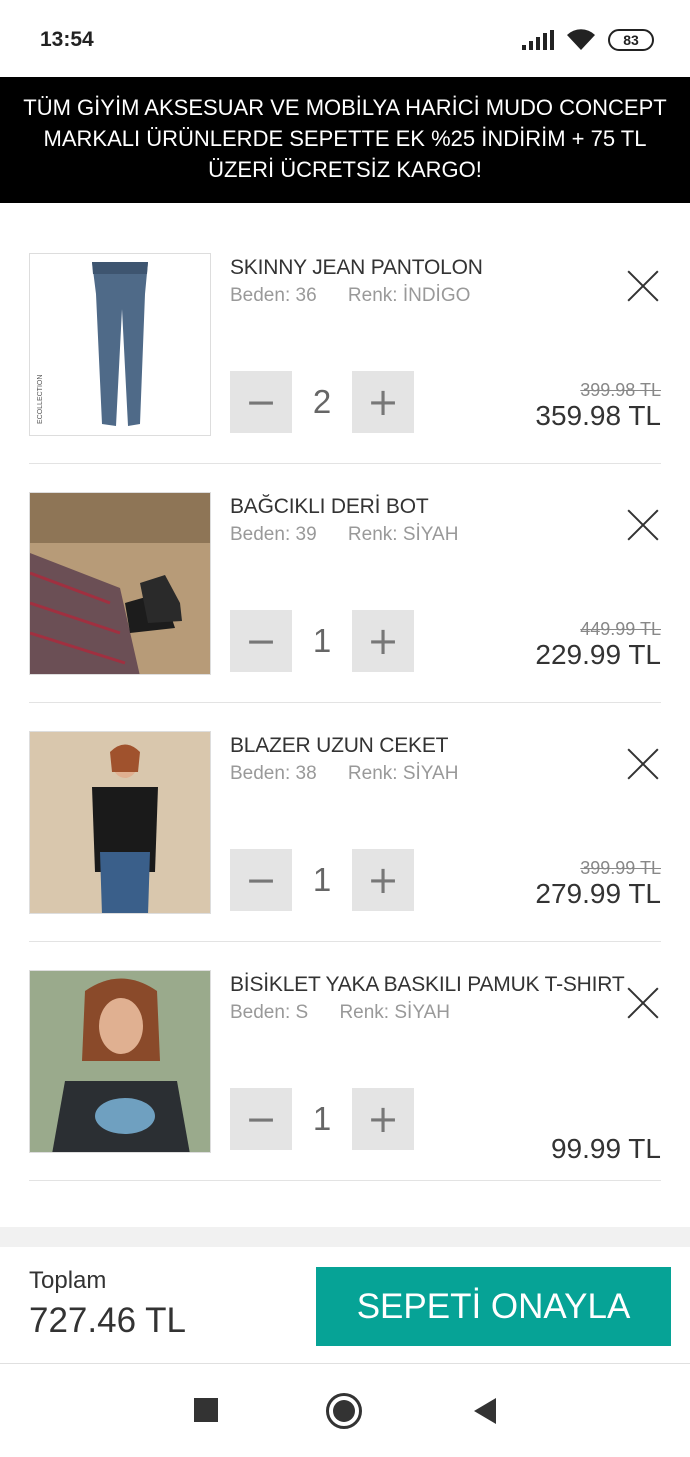 This screenshot has height=1457, width=690. Describe the element at coordinates (329, 507) in the screenshot. I see `product-name: BAĞCIKLI DERİ BOT` at that location.